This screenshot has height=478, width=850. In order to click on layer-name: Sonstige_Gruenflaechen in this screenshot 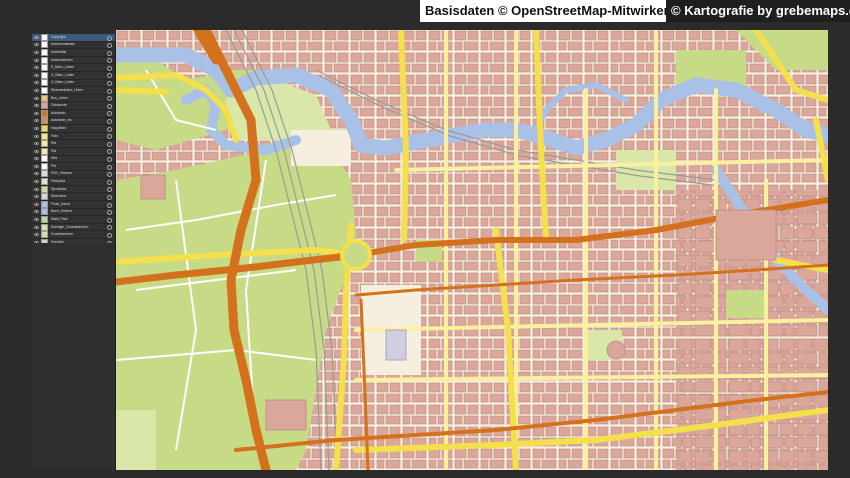, I will do `click(70, 226)`.